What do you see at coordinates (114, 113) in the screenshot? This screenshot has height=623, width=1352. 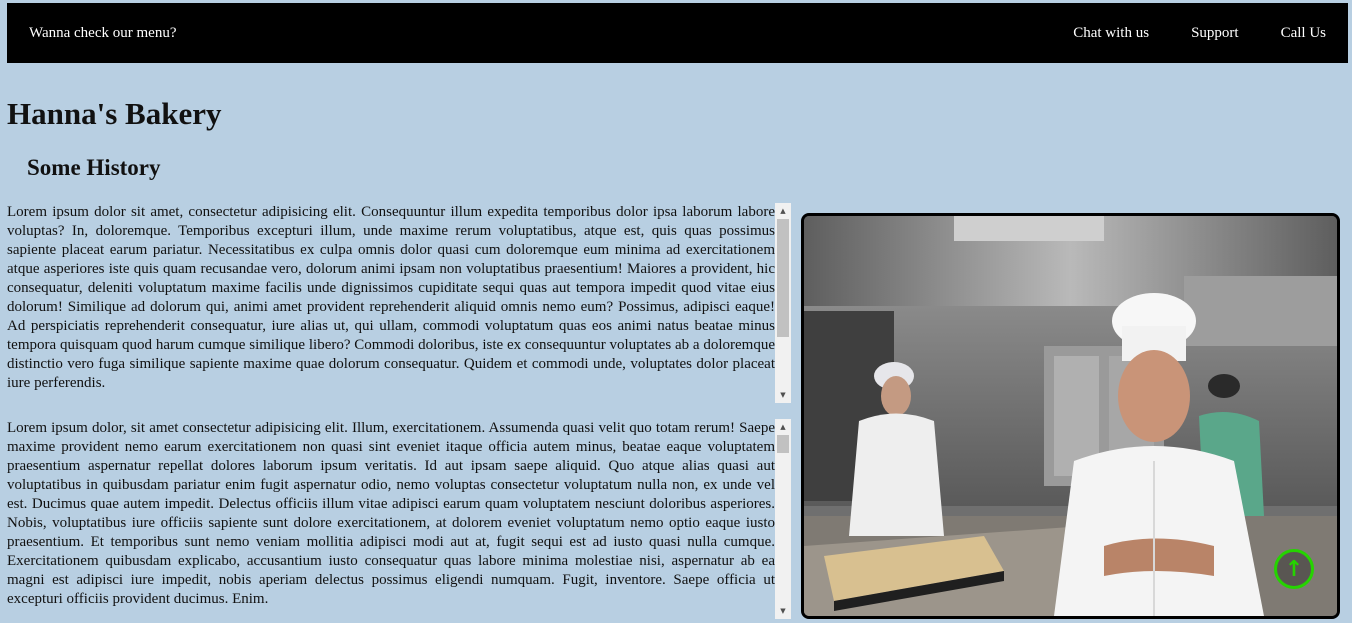 I see `page-title: Hanna's Bakery` at bounding box center [114, 113].